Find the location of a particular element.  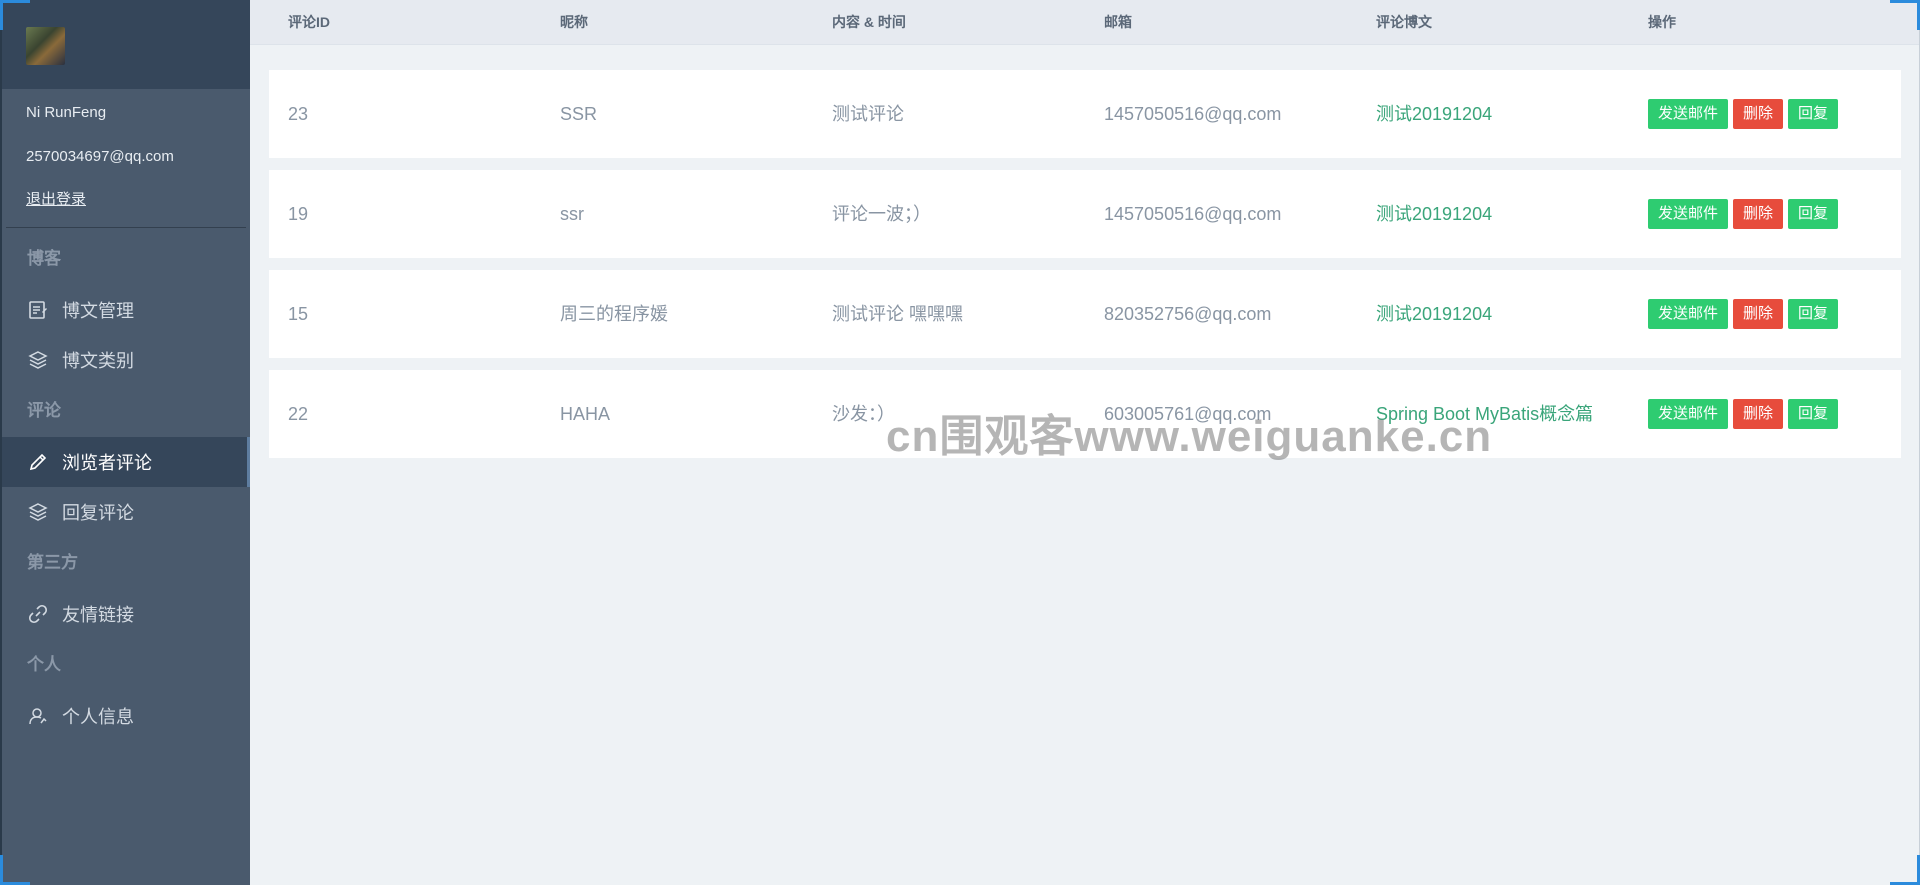

cell-nickname: ssr is located at coordinates (572, 214).